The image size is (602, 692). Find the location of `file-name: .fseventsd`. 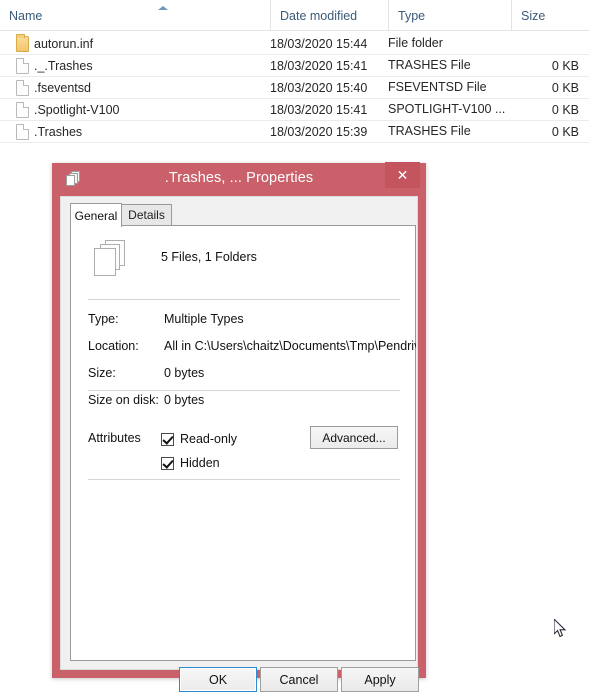

file-name: .fseventsd is located at coordinates (62, 87).